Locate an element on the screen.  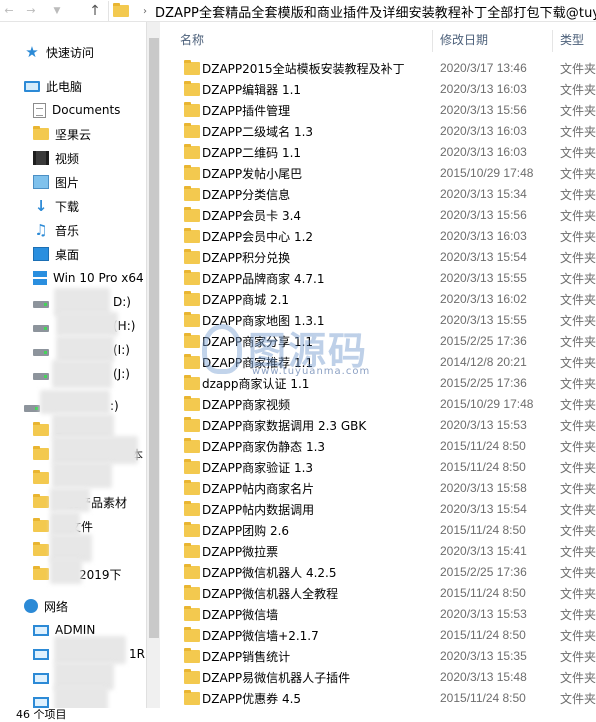
sidebar-scrollbar is located at coordinates (153, 365).